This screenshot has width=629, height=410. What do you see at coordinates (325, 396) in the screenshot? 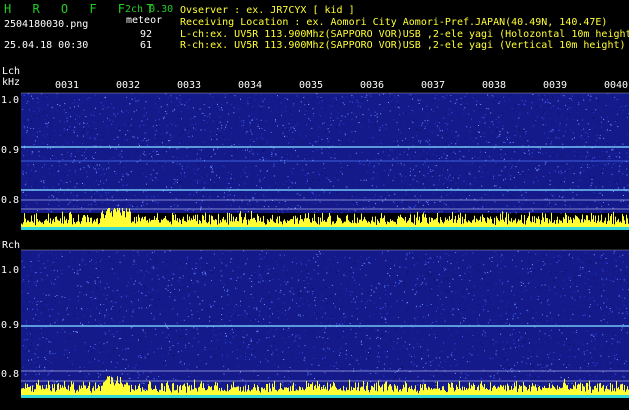
I see `rch-panel-baseline` at bounding box center [325, 396].